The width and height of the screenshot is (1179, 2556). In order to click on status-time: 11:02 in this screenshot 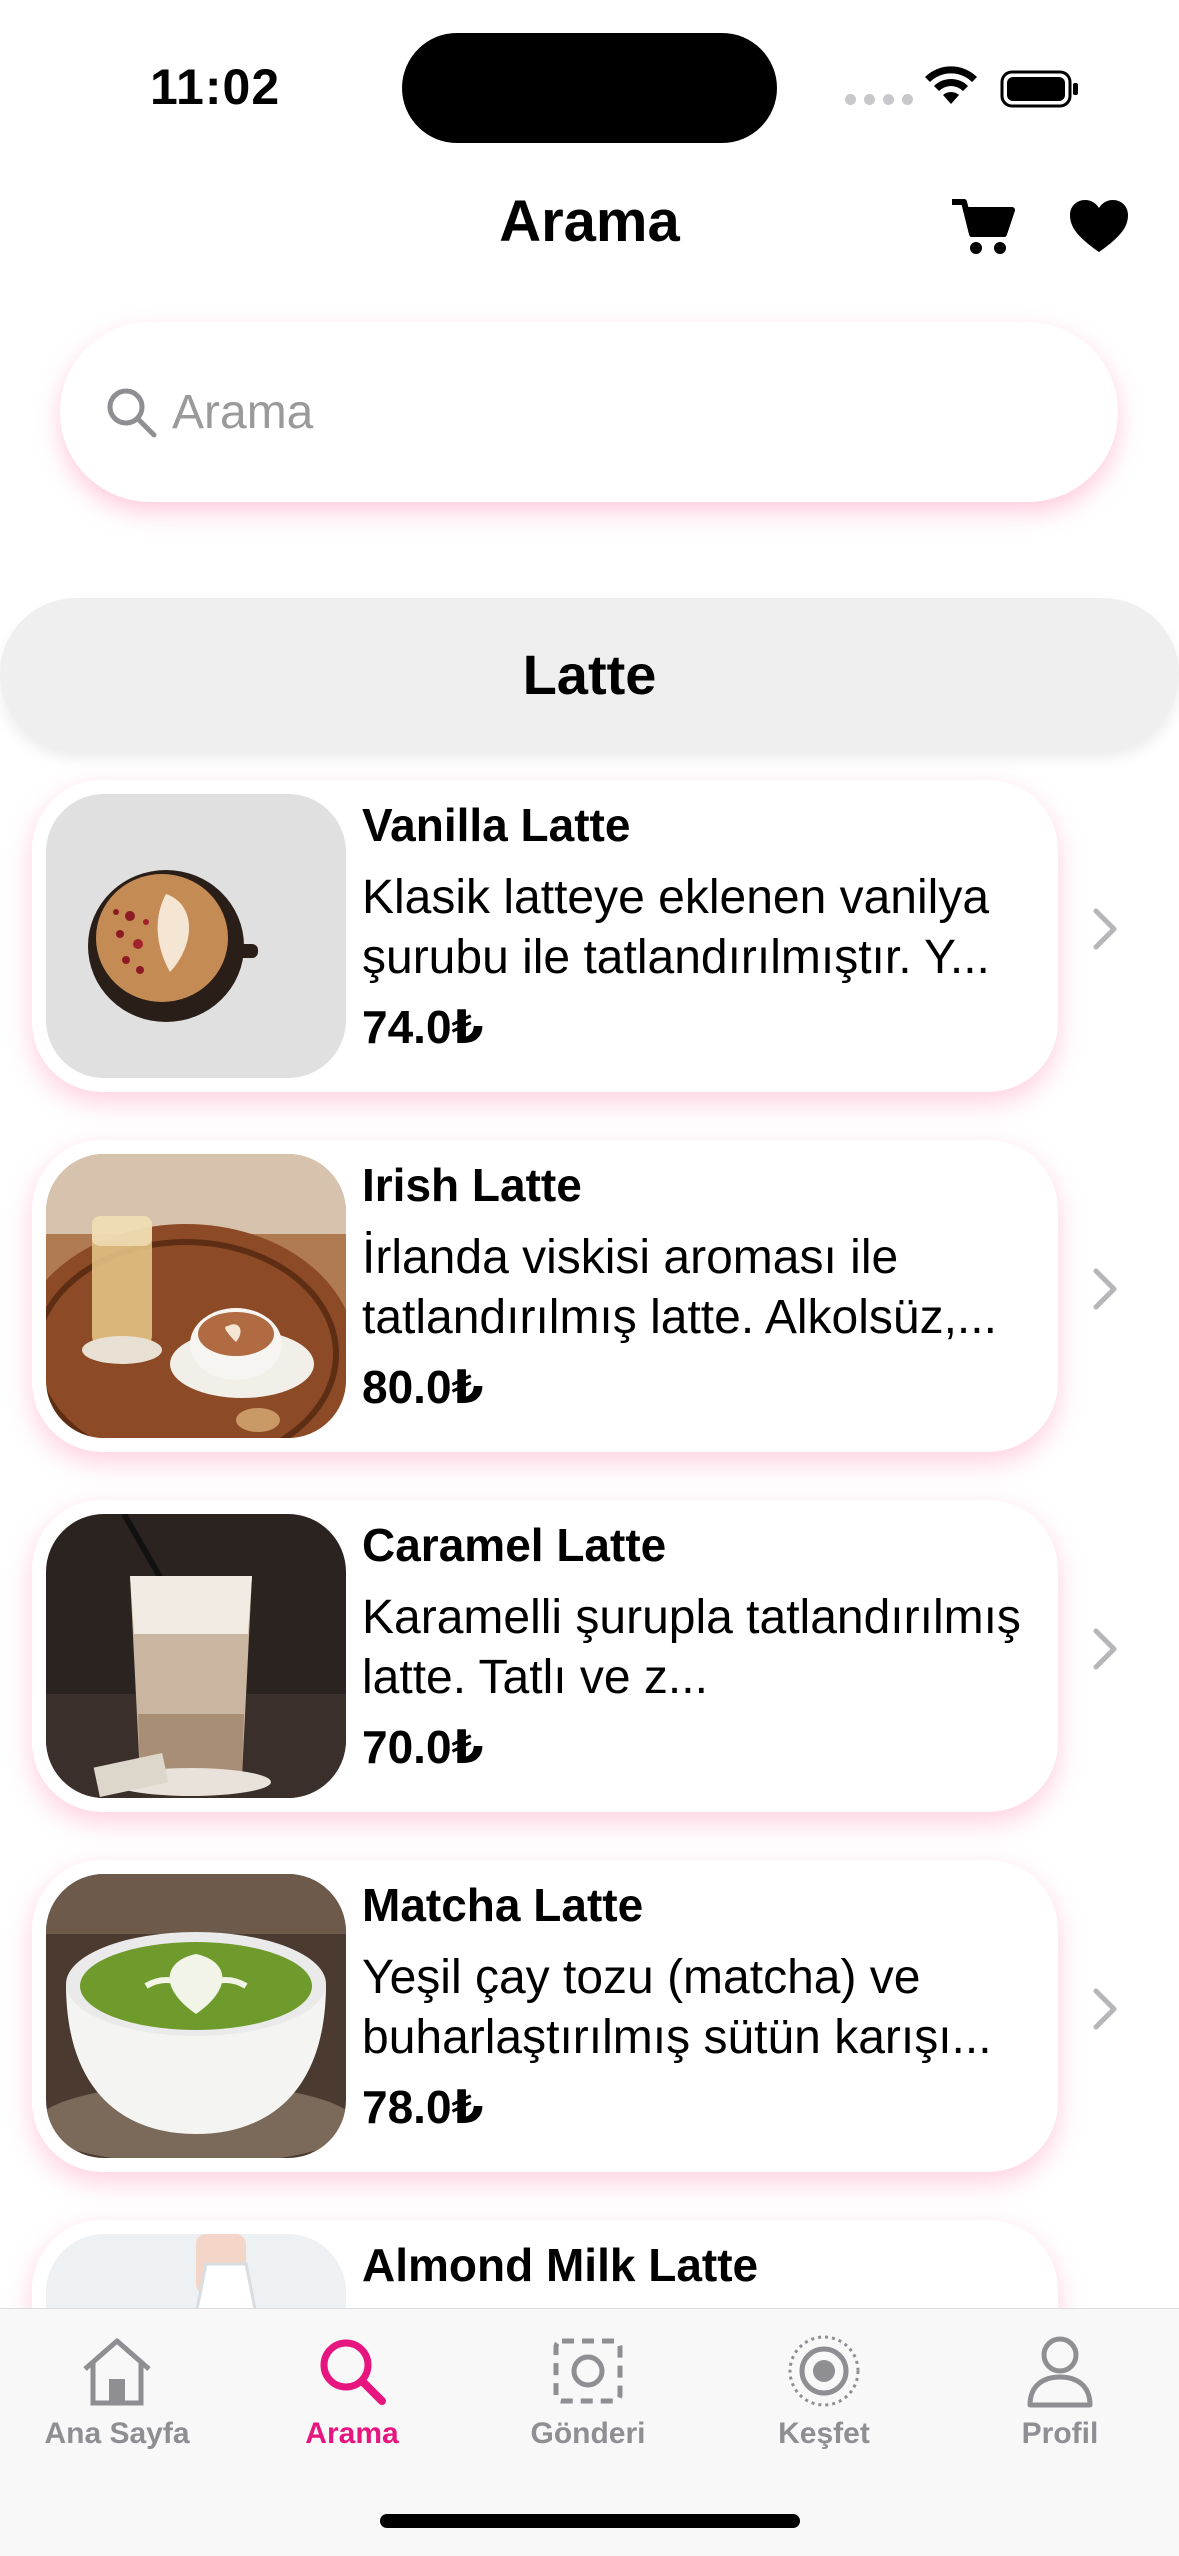, I will do `click(215, 87)`.